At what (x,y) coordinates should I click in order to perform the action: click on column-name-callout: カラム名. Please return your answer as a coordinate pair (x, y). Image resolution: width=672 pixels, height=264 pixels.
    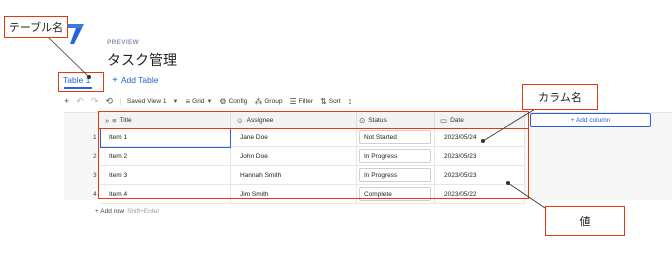
    Looking at the image, I should click on (560, 97).